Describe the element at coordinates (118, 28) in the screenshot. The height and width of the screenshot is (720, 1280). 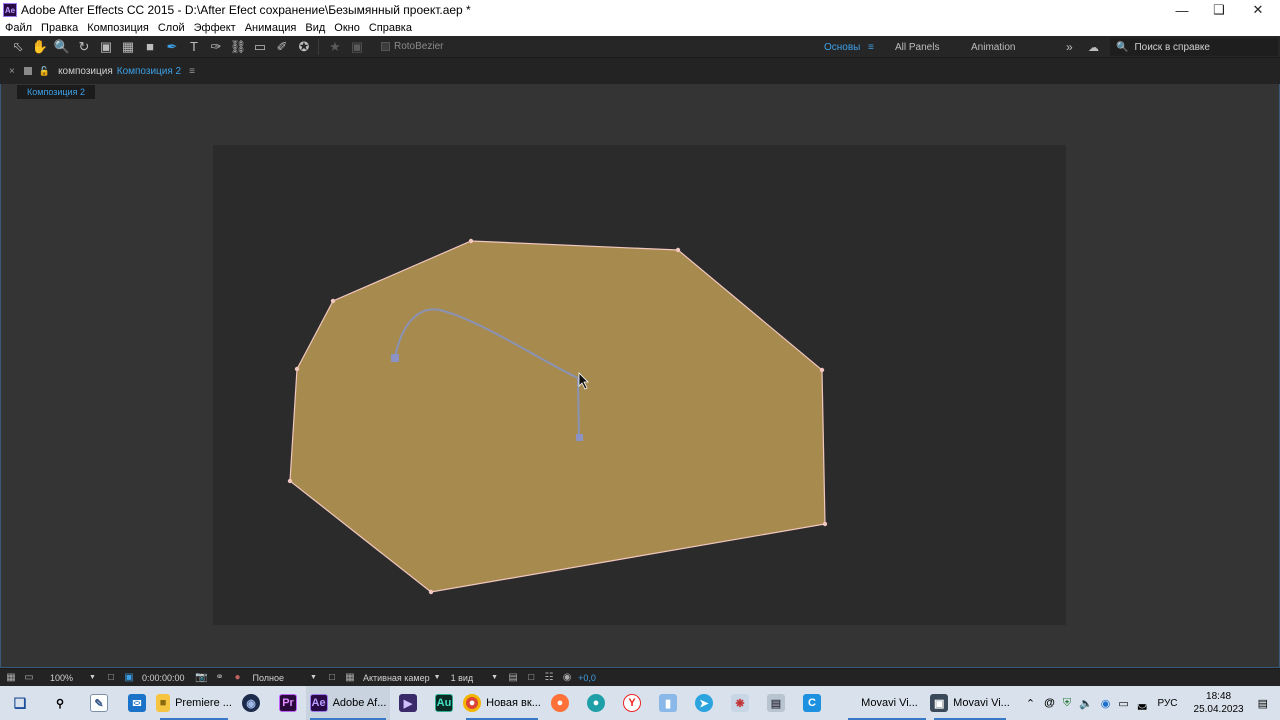
I see `menu-item-composition: Композиция` at that location.